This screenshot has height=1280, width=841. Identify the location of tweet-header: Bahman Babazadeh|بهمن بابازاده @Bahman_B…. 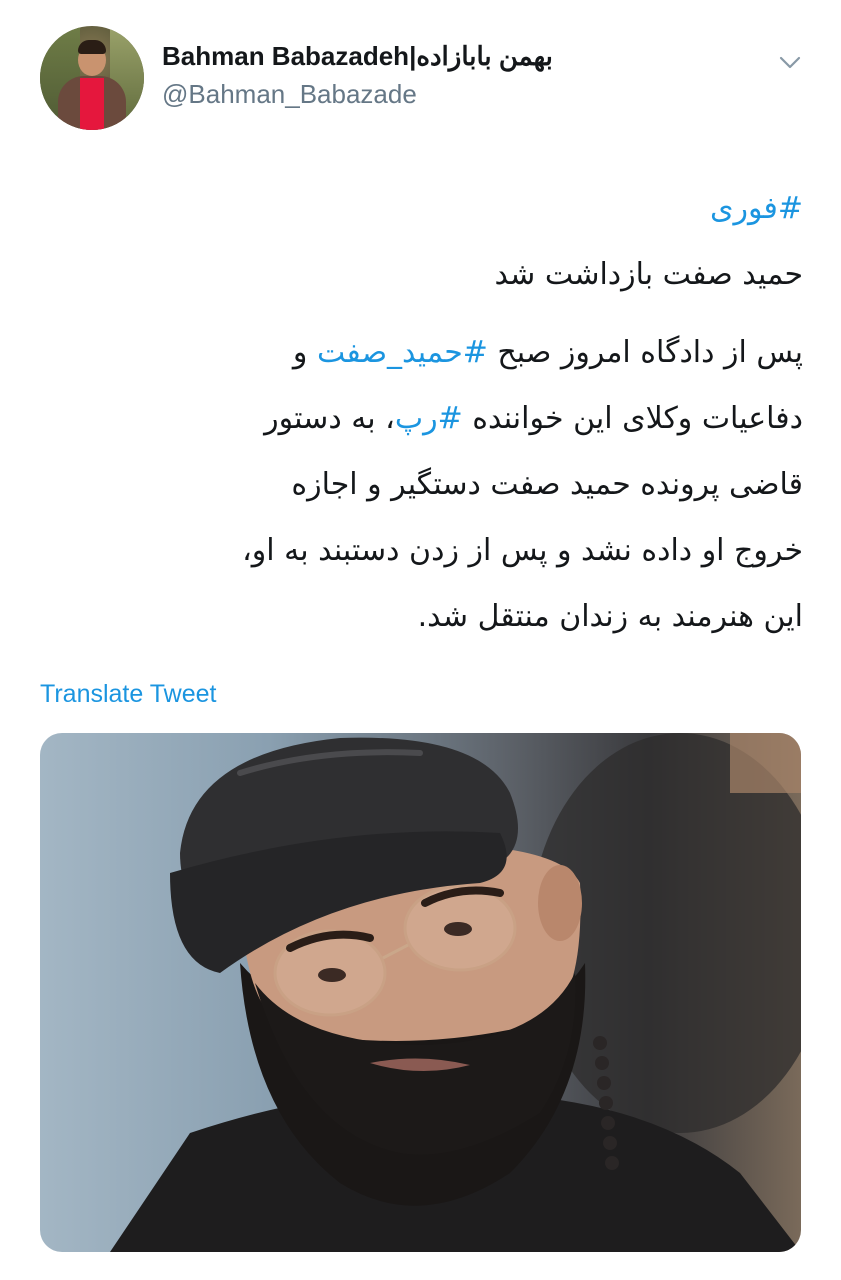
(425, 78).